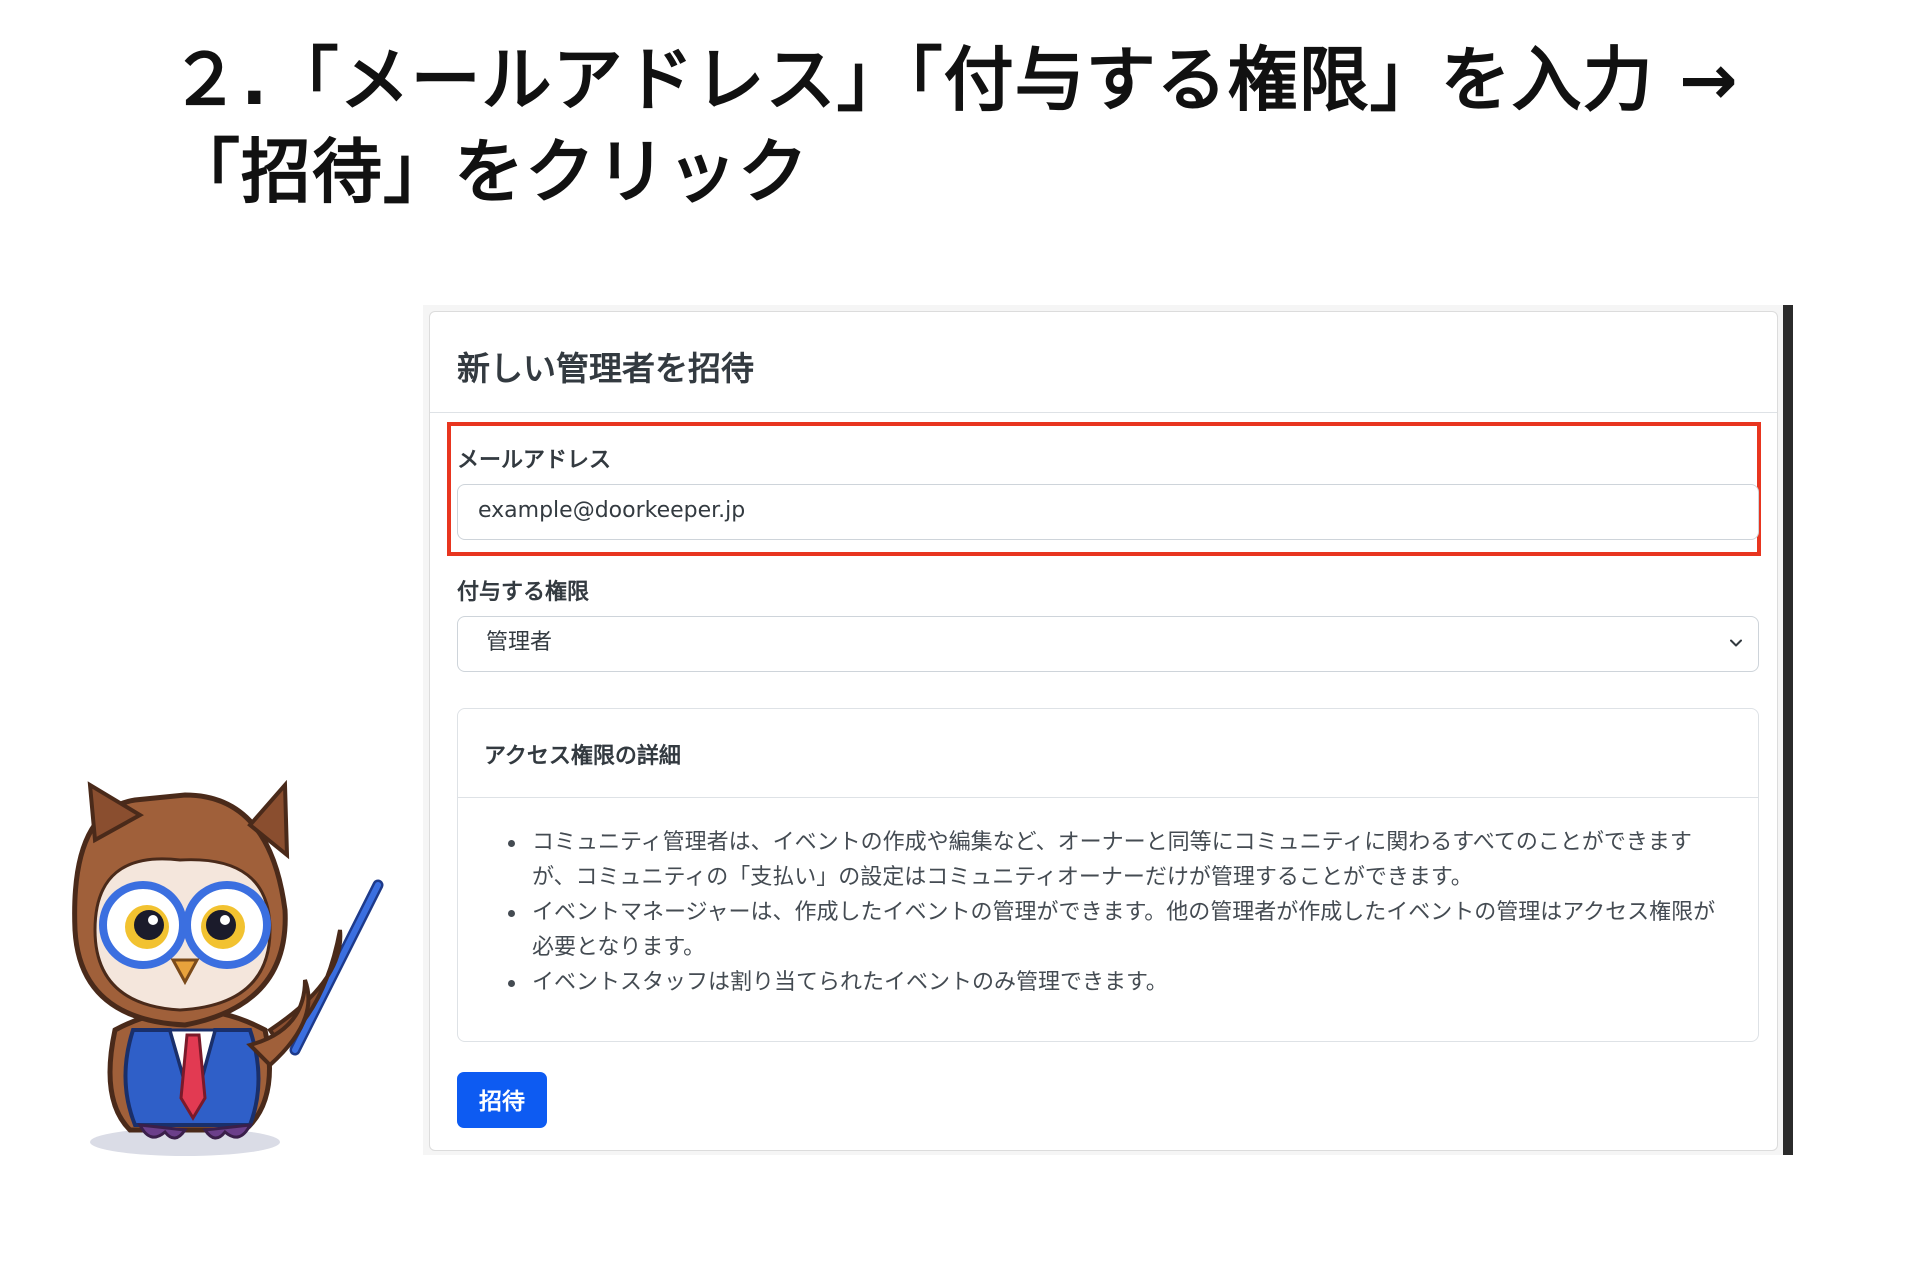 Image resolution: width=1920 pixels, height=1280 pixels. I want to click on access-details-title: アクセス権限の詳細, so click(582, 756).